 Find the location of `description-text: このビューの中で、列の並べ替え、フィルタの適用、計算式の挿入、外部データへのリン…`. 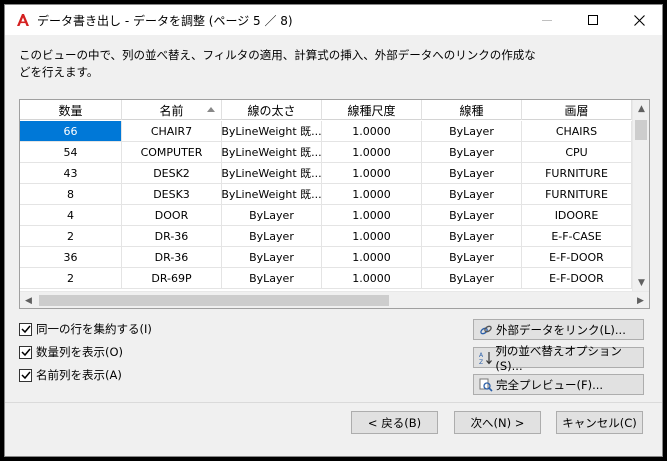

description-text: このビューの中で、列の並べ替え、フィルタの適用、計算式の挿入、外部データへのリン… is located at coordinates (277, 63).